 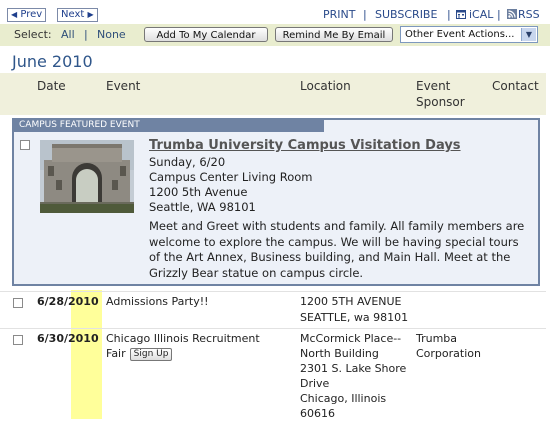 I want to click on event-location-line: Chicago, Illinois, so click(x=343, y=398).